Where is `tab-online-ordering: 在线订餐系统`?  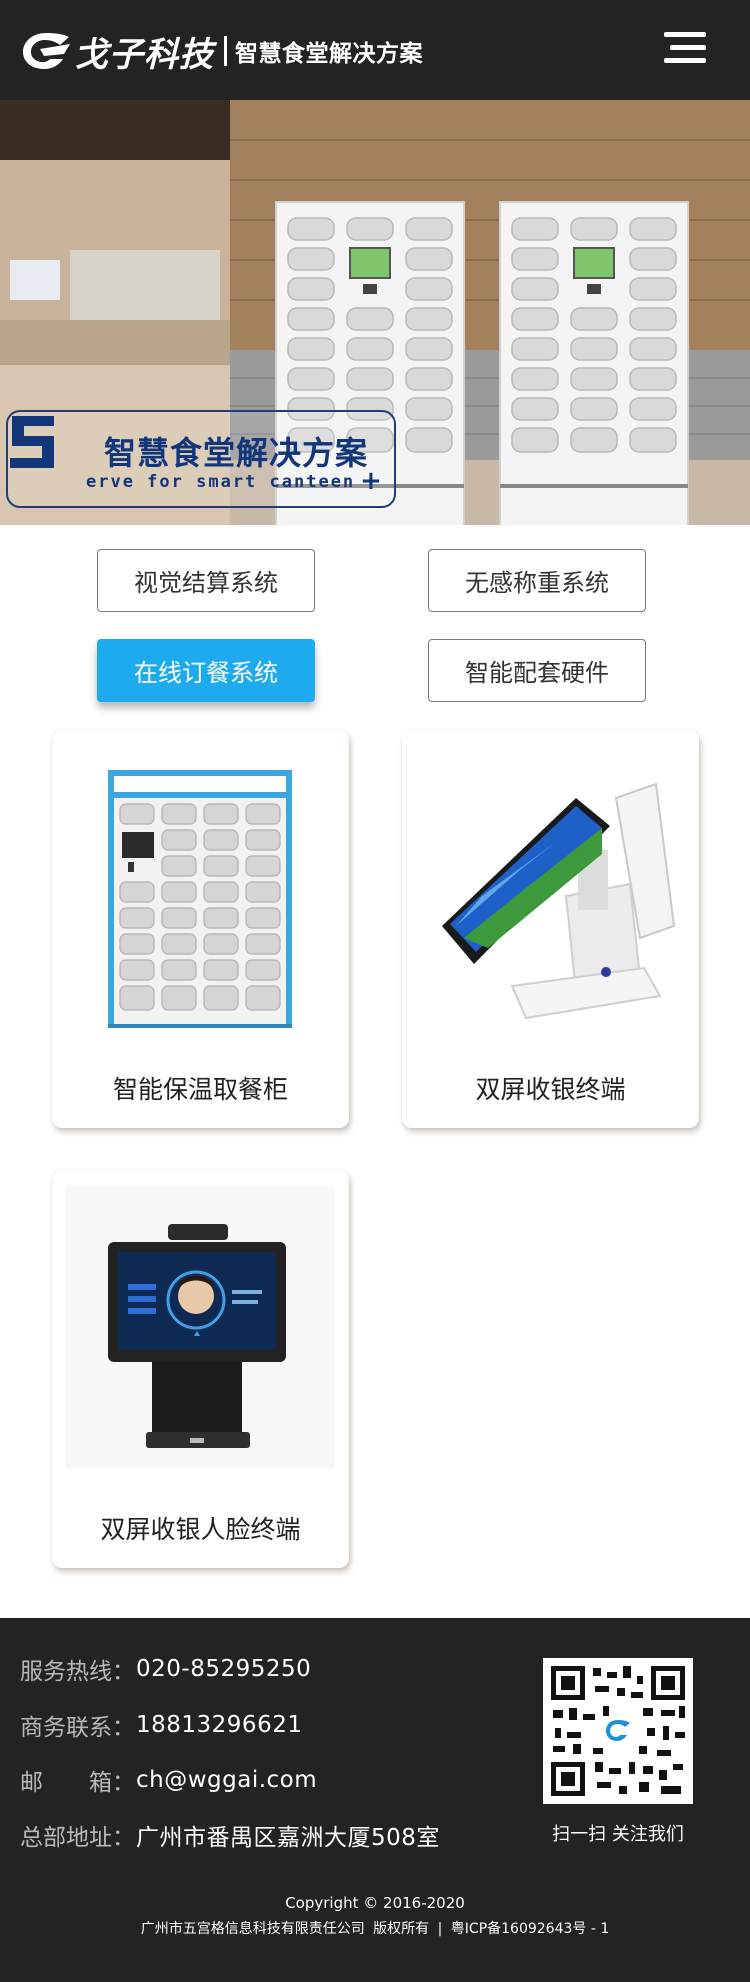
tab-online-ordering: 在线订餐系统 is located at coordinates (206, 670).